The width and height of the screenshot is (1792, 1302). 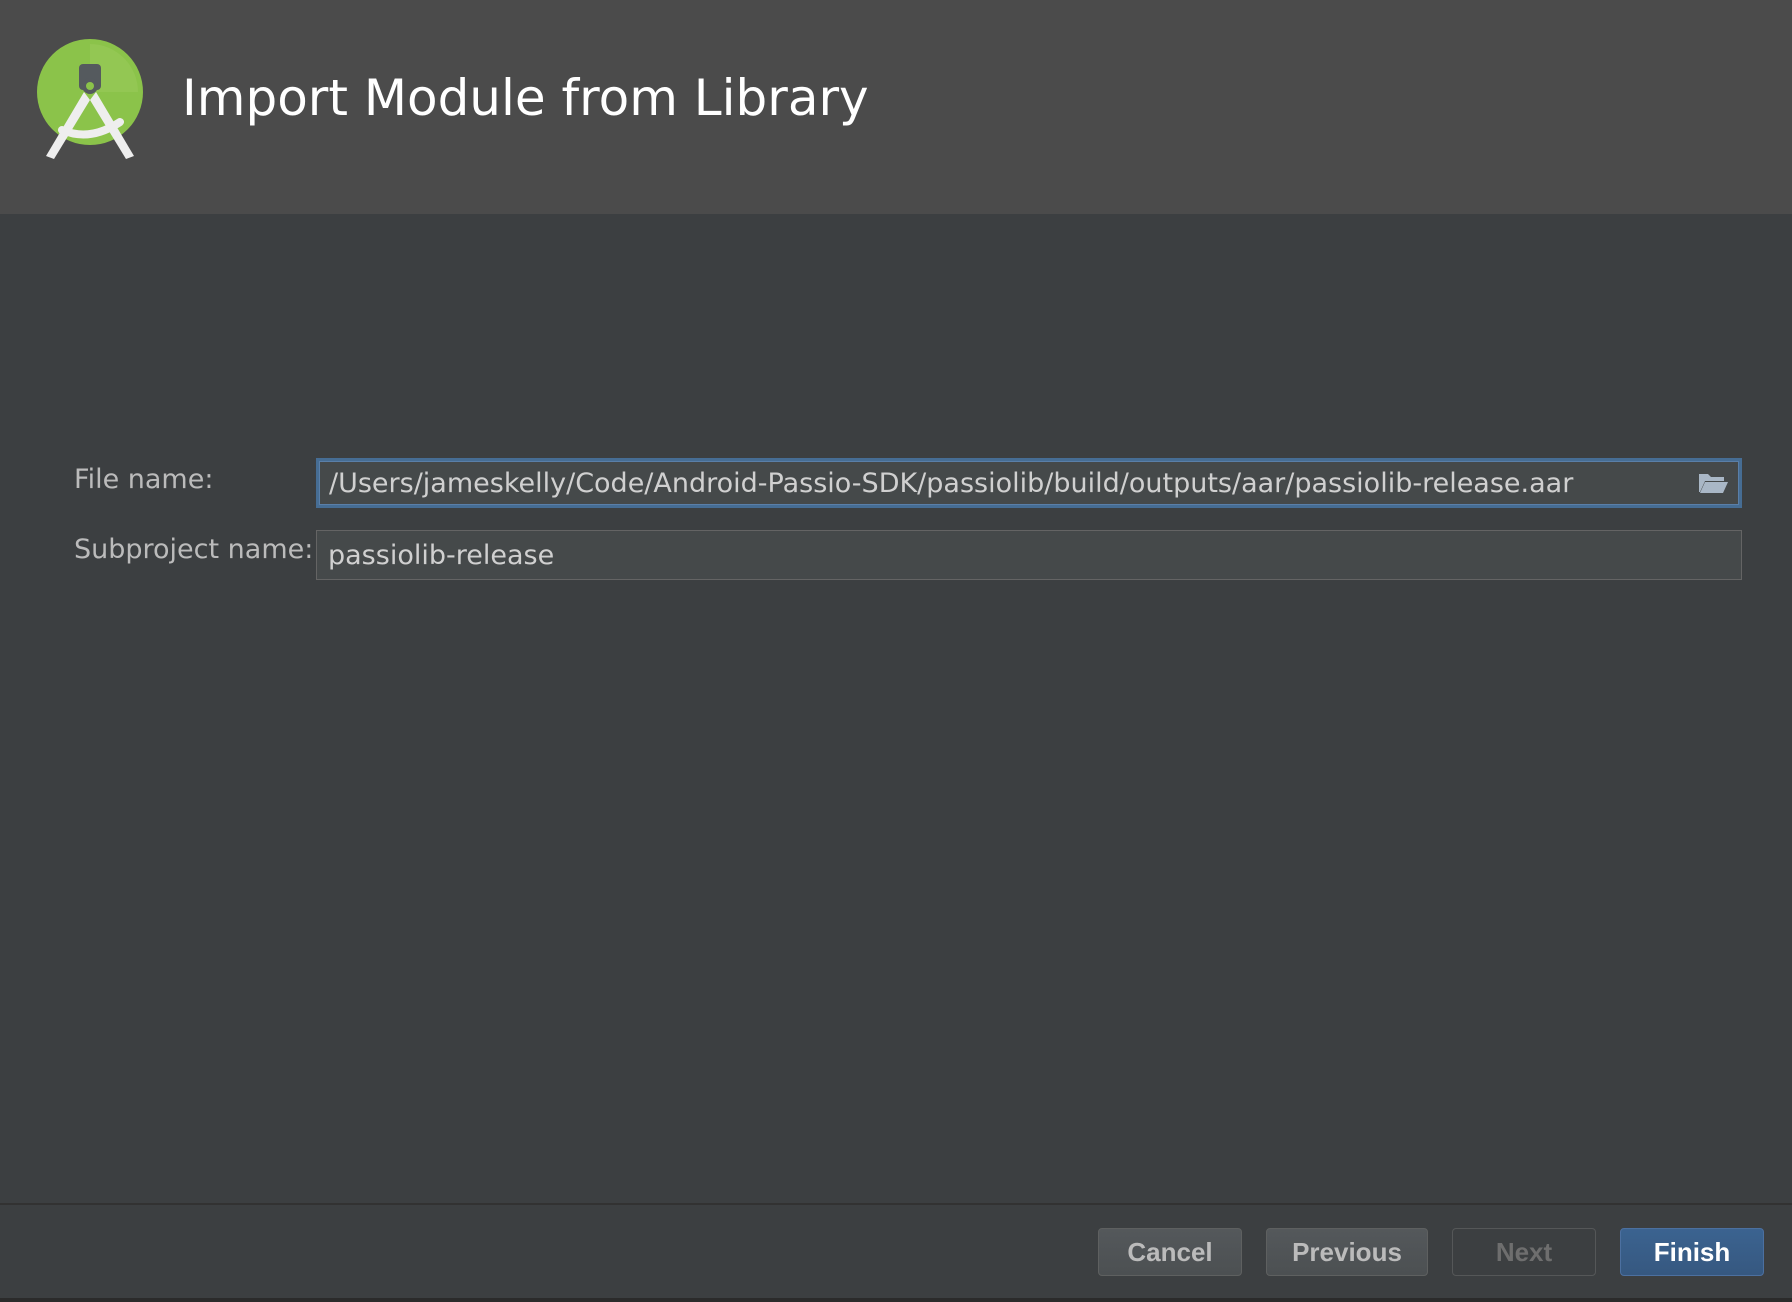 What do you see at coordinates (896, 1300) in the screenshot?
I see `window-bottom-edge` at bounding box center [896, 1300].